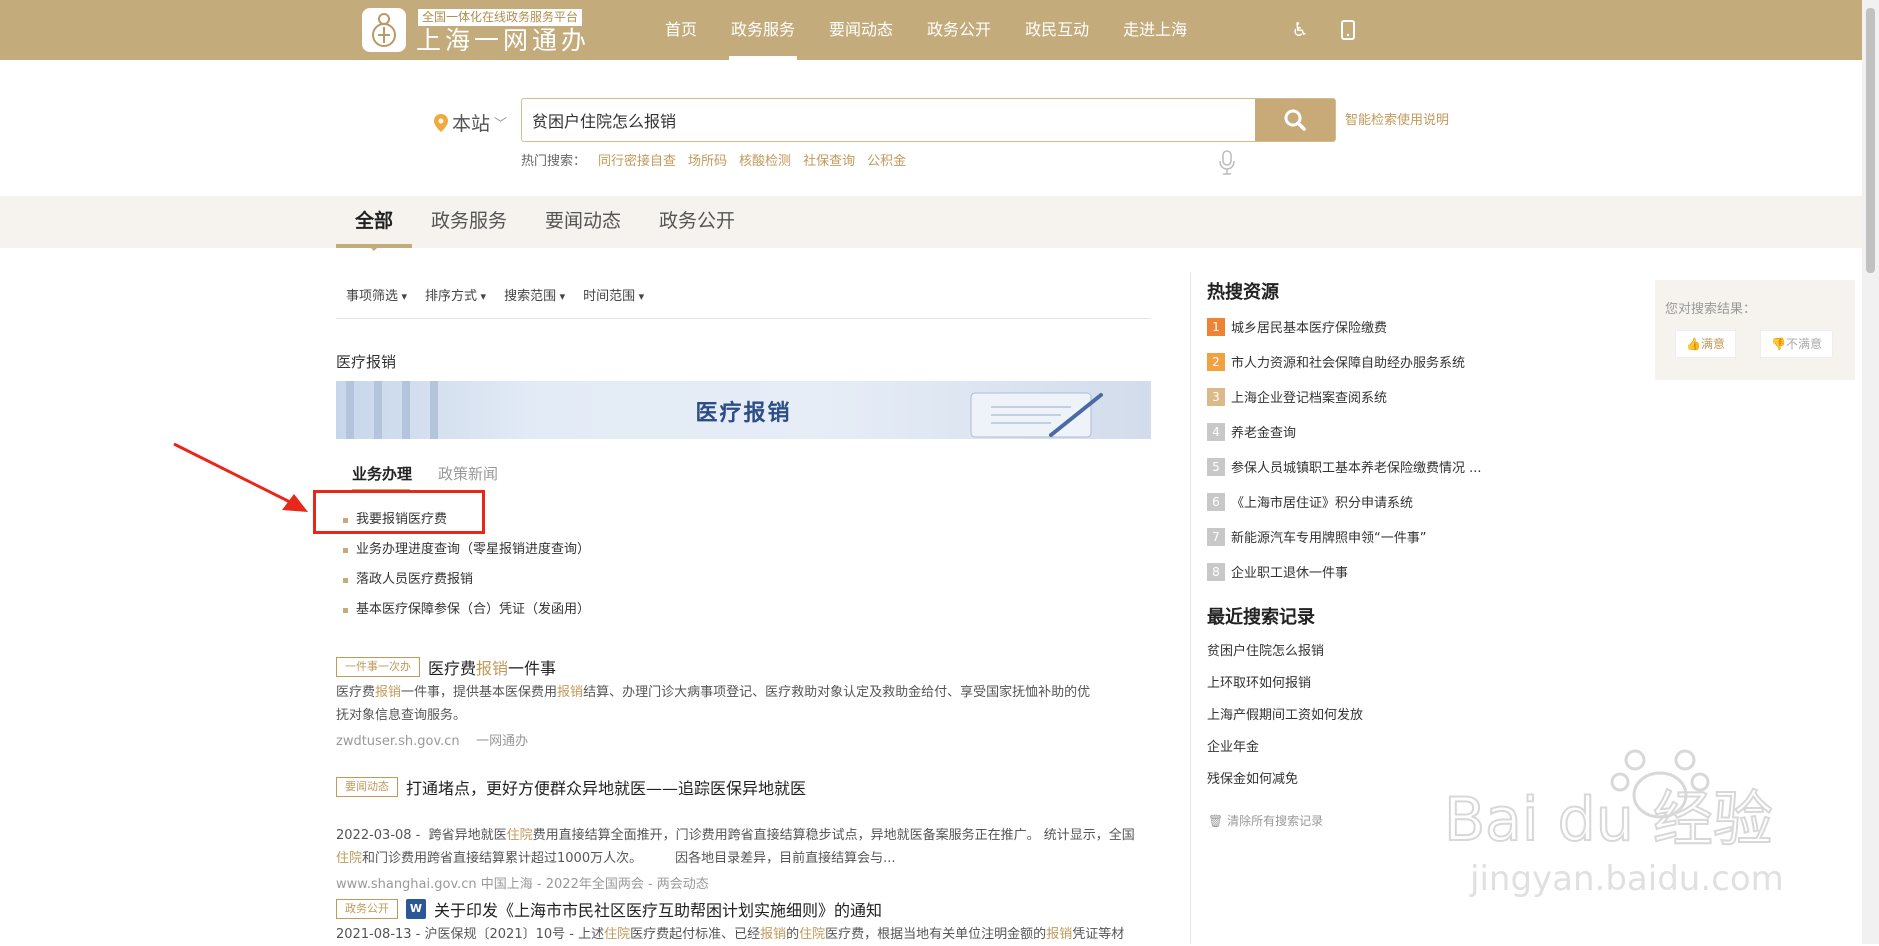 The height and width of the screenshot is (946, 1879). Describe the element at coordinates (1243, 292) in the screenshot. I see `hot-resources-title: 热搜资源` at that location.